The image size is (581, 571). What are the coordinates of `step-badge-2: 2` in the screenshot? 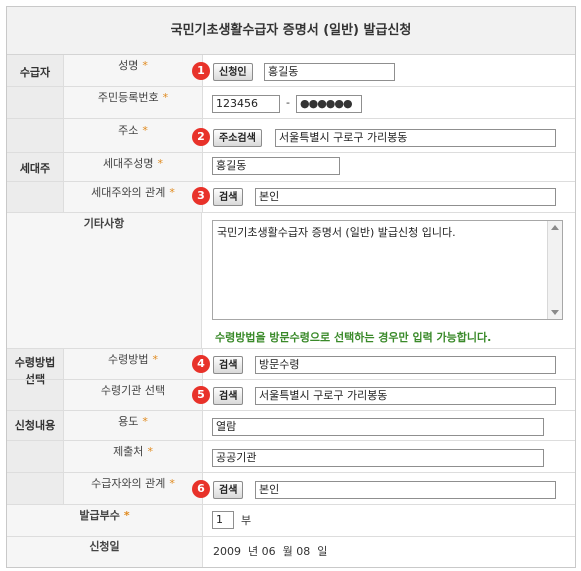 It's located at (201, 137).